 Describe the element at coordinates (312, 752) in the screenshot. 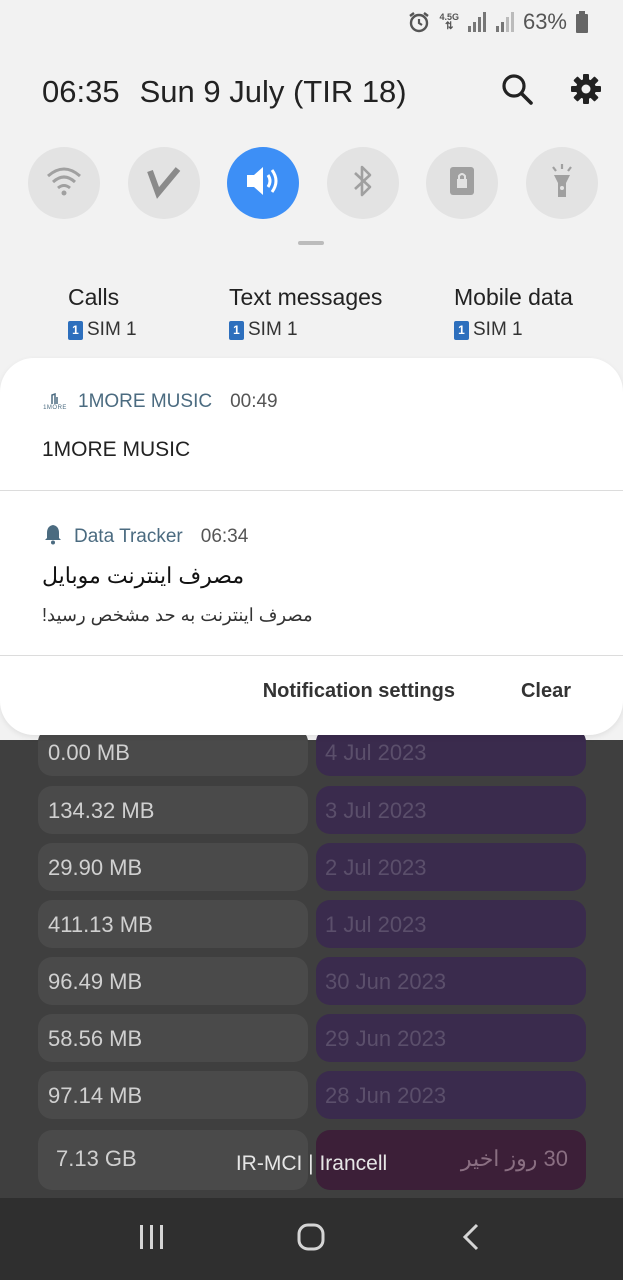

I see `usage-row: 0.00 MB 4 Jul 2023` at that location.